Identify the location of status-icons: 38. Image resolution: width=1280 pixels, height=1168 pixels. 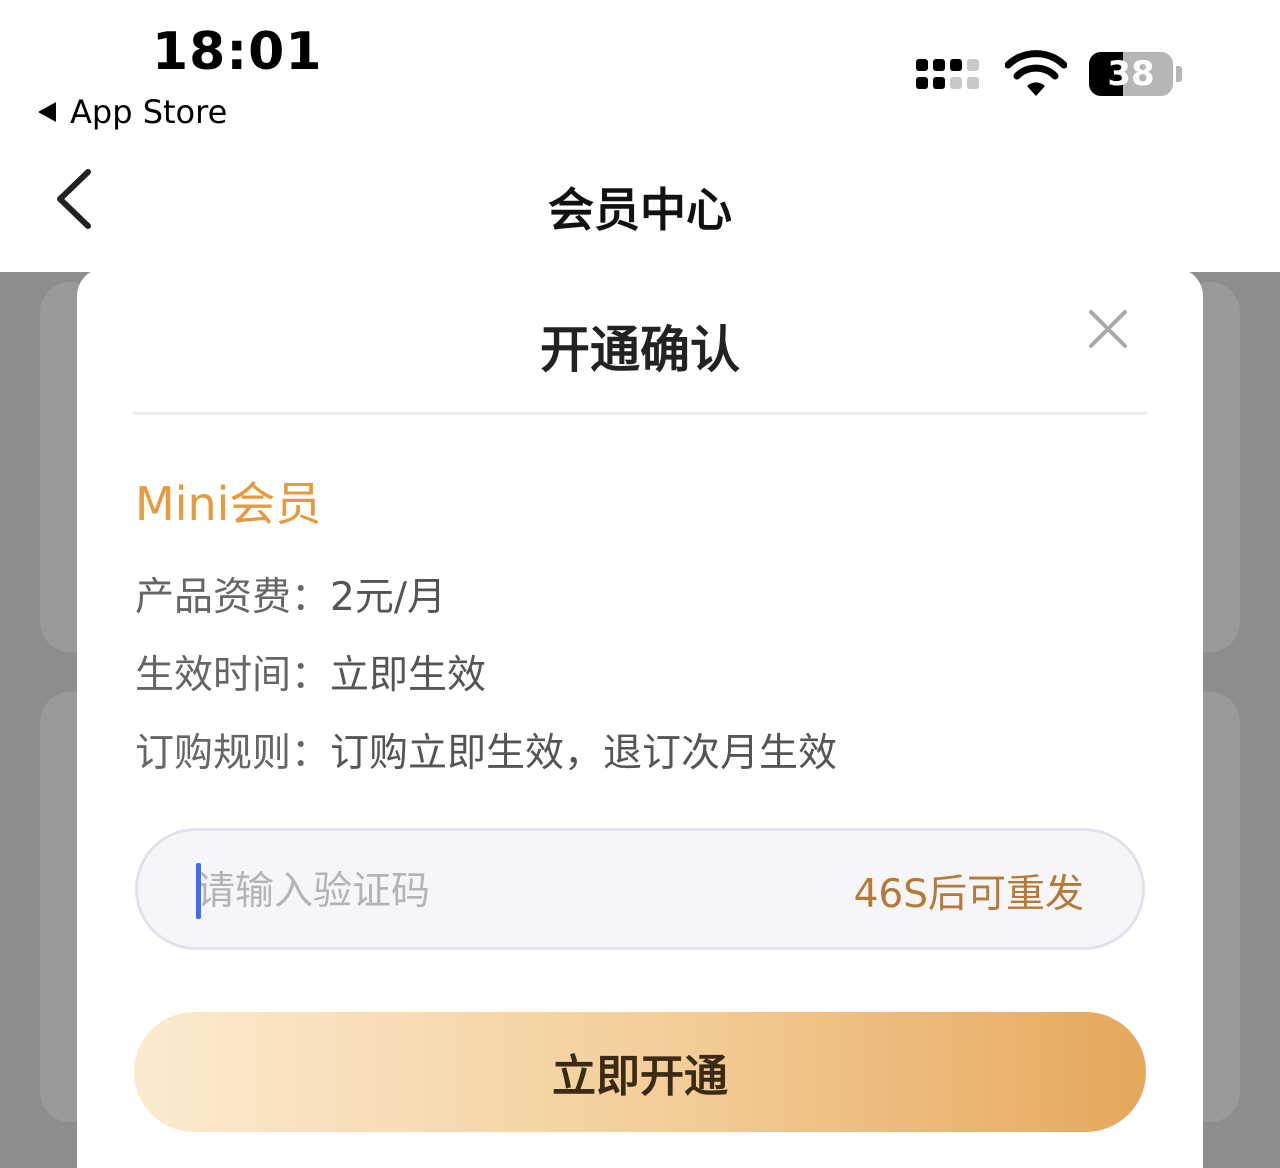
(1049, 74).